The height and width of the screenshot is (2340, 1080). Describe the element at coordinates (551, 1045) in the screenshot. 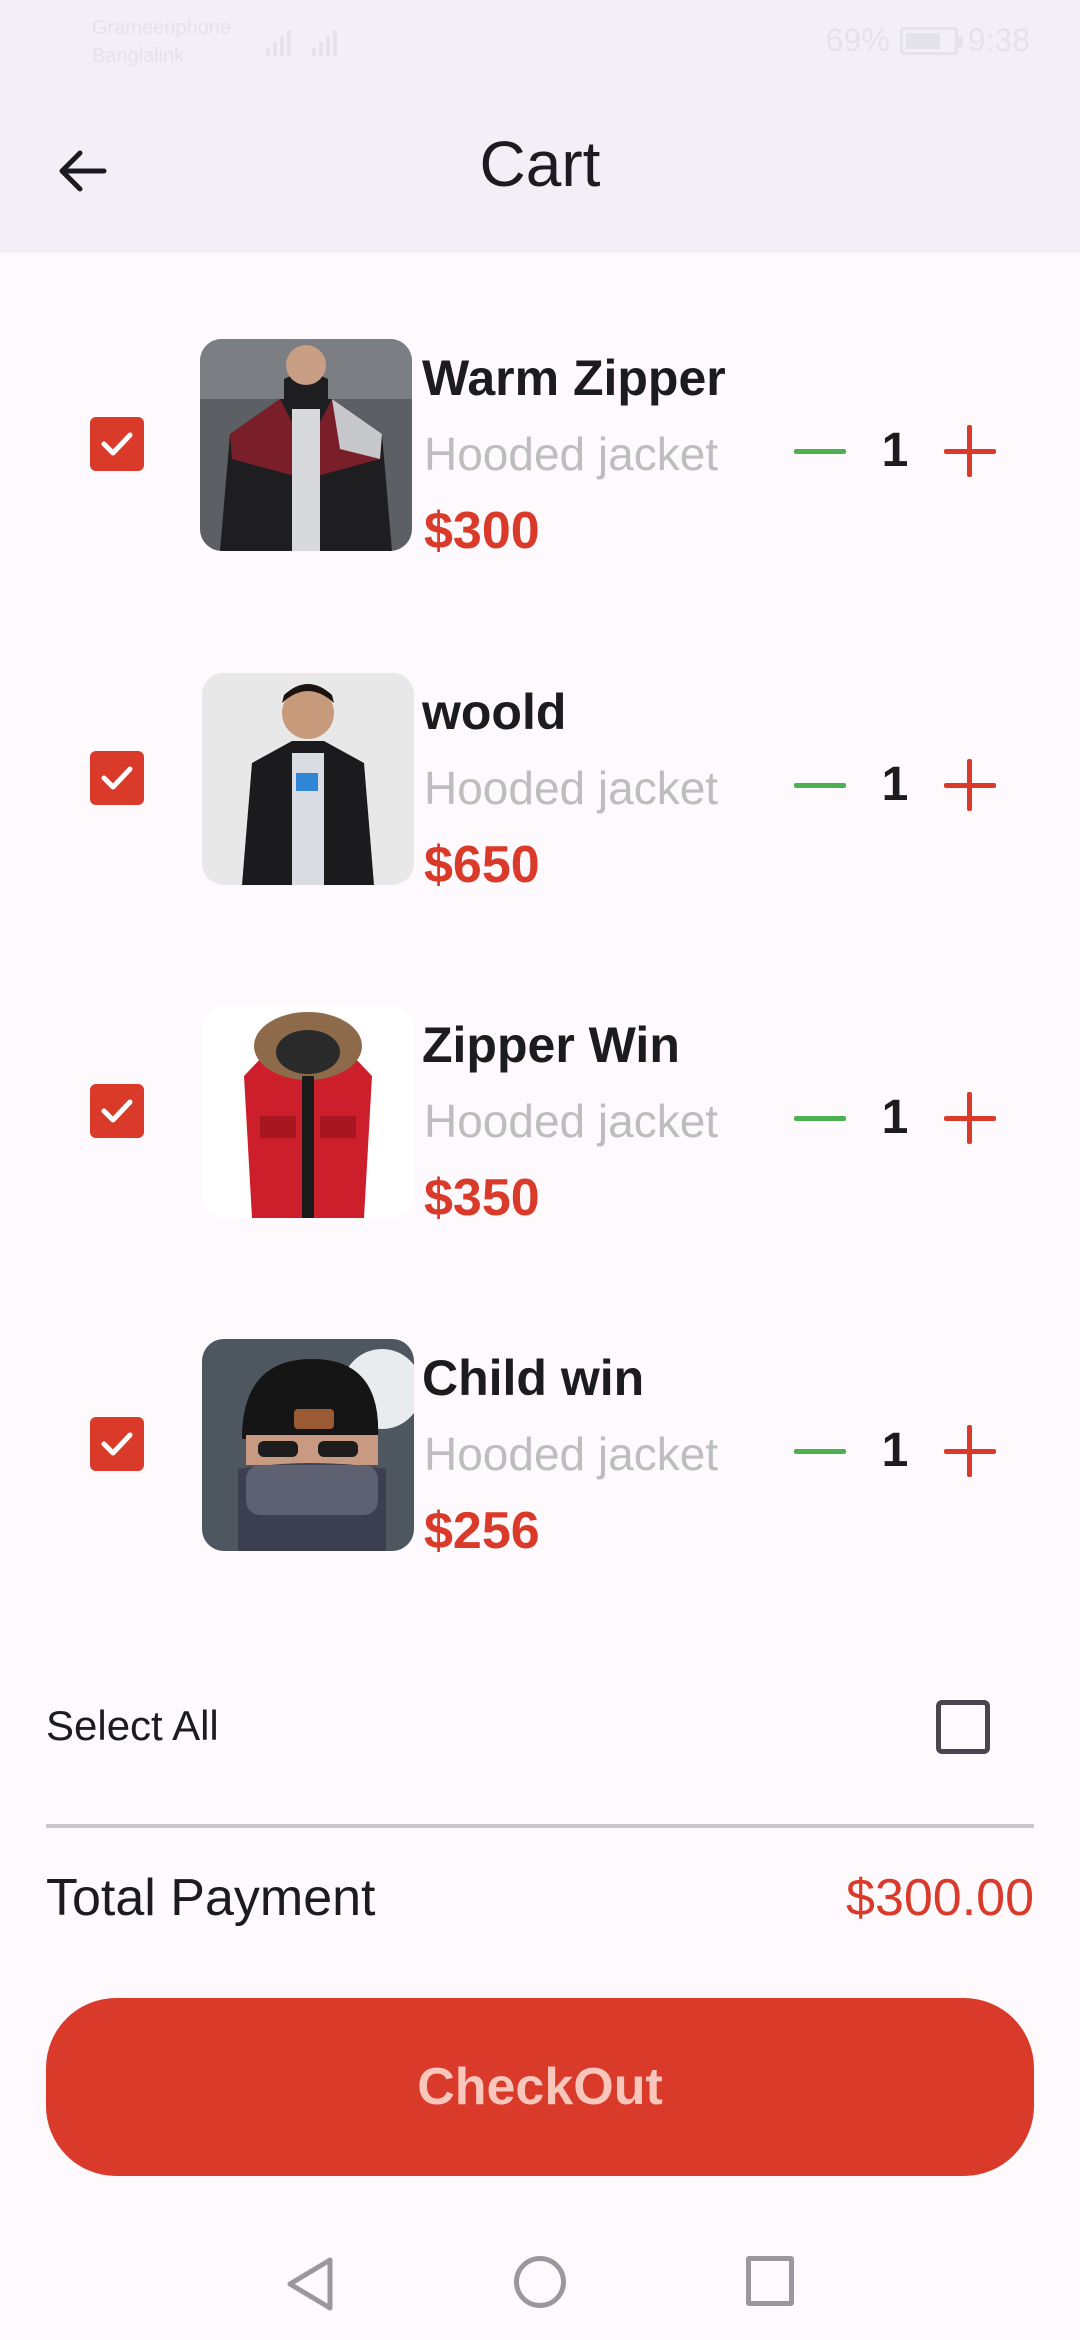

I see `item-name: Zipper Win` at that location.